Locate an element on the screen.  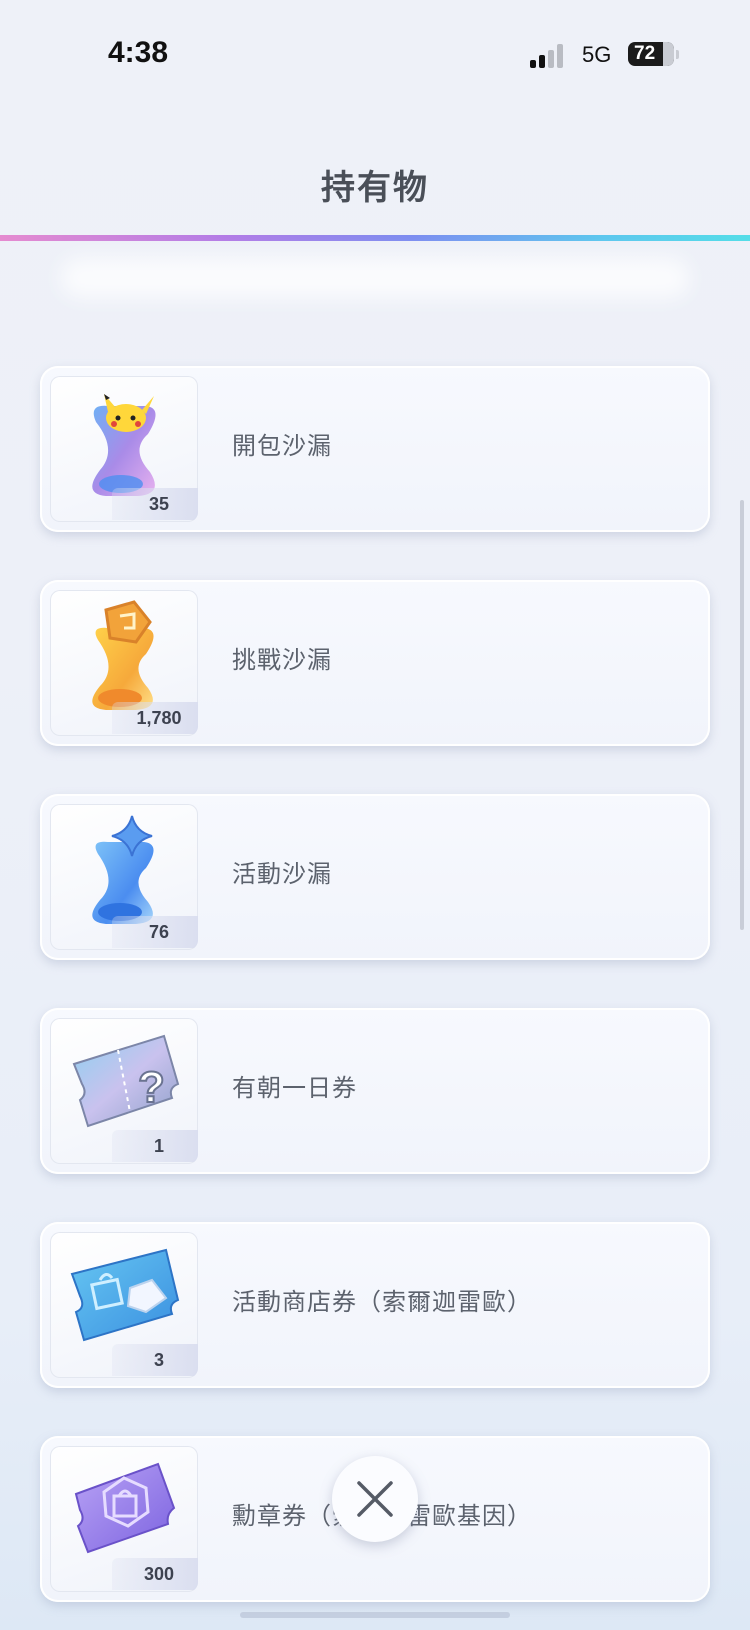
status-time: 4:38 is located at coordinates (138, 52).